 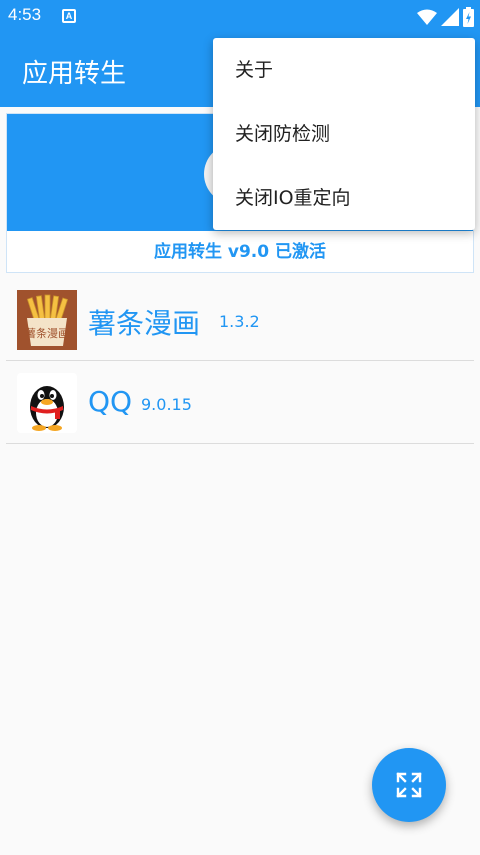 I want to click on status-bar: 4:53 A, so click(x=240, y=16).